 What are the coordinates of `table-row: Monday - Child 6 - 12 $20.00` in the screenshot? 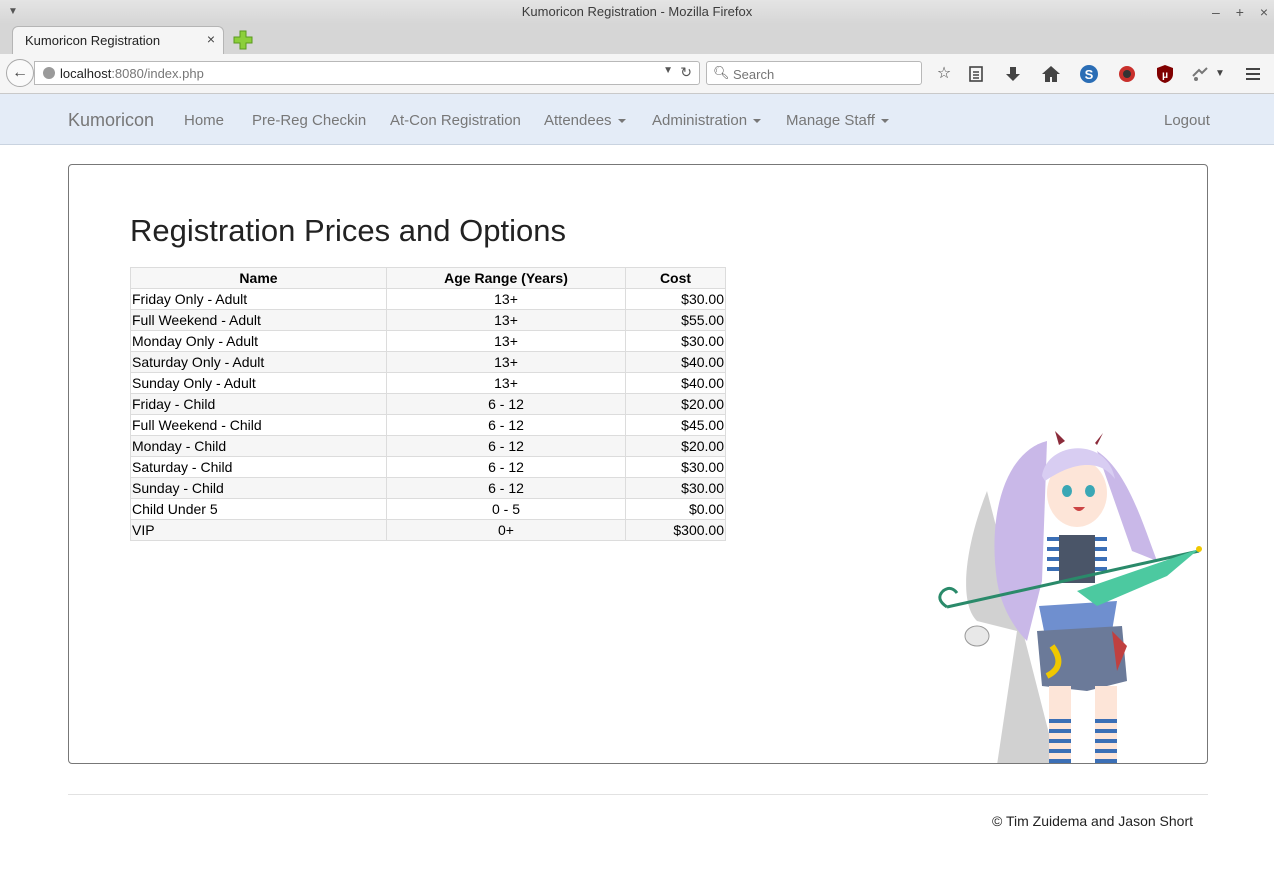 It's located at (428, 446).